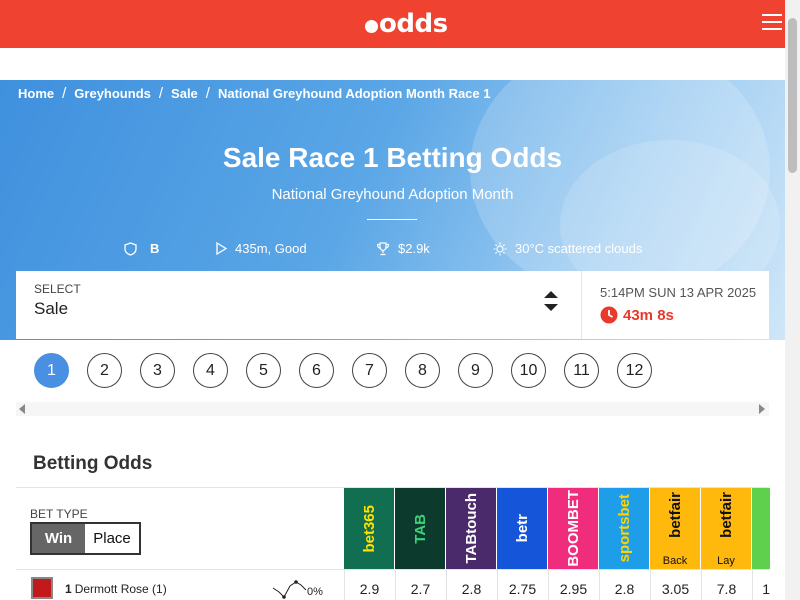  What do you see at coordinates (298, 305) in the screenshot?
I see `track-select: SELECT Sale` at bounding box center [298, 305].